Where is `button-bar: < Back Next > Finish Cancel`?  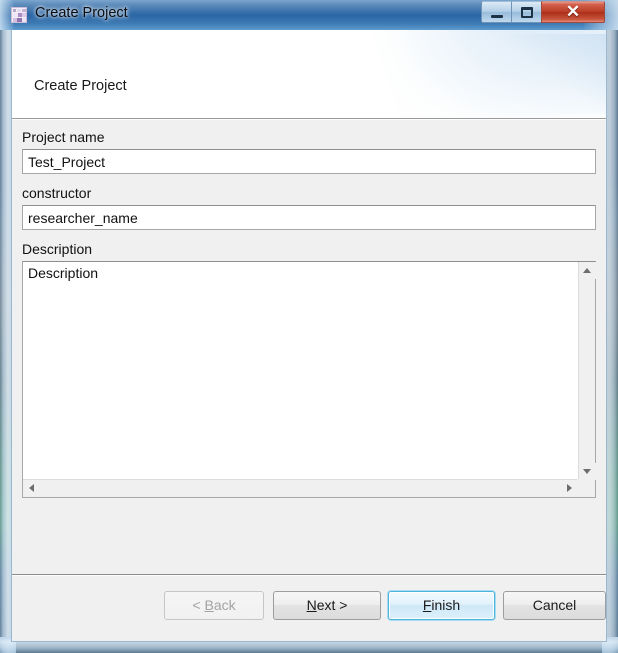 button-bar: < Back Next > Finish Cancel is located at coordinates (309, 608).